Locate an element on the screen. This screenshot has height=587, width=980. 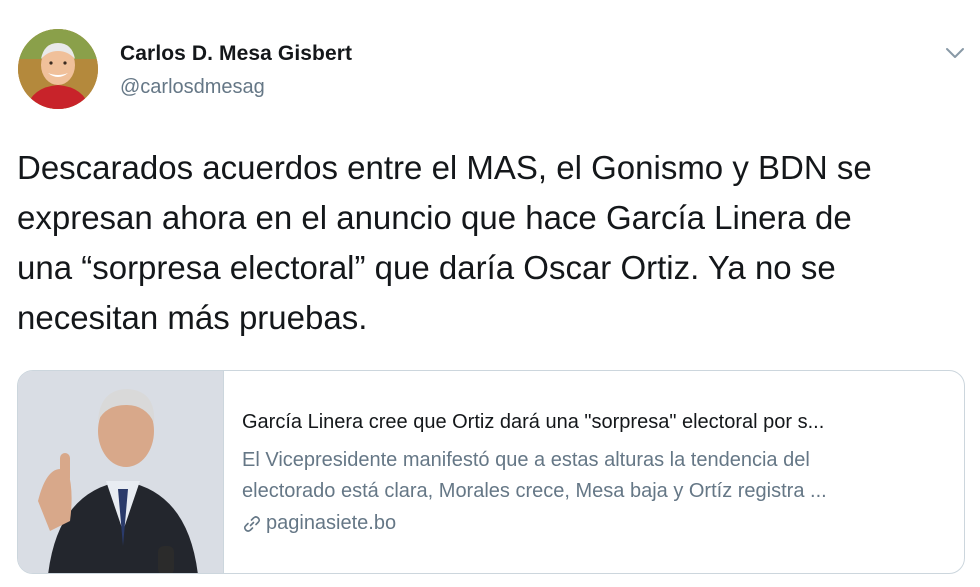
card-domain: paginasiete.bo is located at coordinates (331, 523).